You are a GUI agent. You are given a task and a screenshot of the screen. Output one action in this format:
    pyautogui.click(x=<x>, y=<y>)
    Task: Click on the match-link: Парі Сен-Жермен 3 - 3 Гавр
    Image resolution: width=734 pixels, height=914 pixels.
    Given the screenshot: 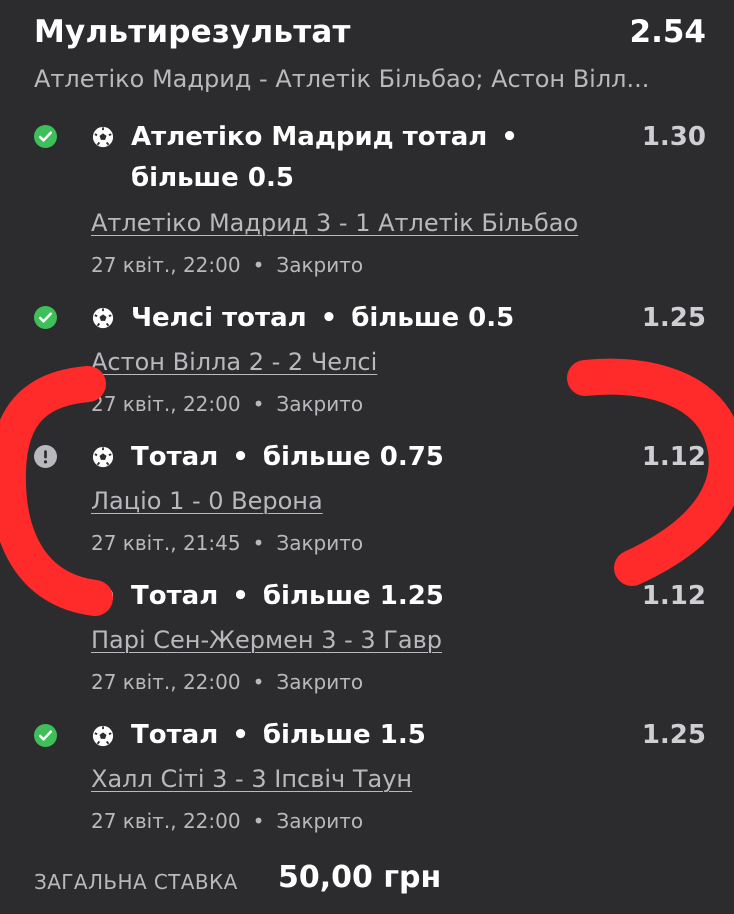 What is the action you would take?
    pyautogui.click(x=266, y=640)
    